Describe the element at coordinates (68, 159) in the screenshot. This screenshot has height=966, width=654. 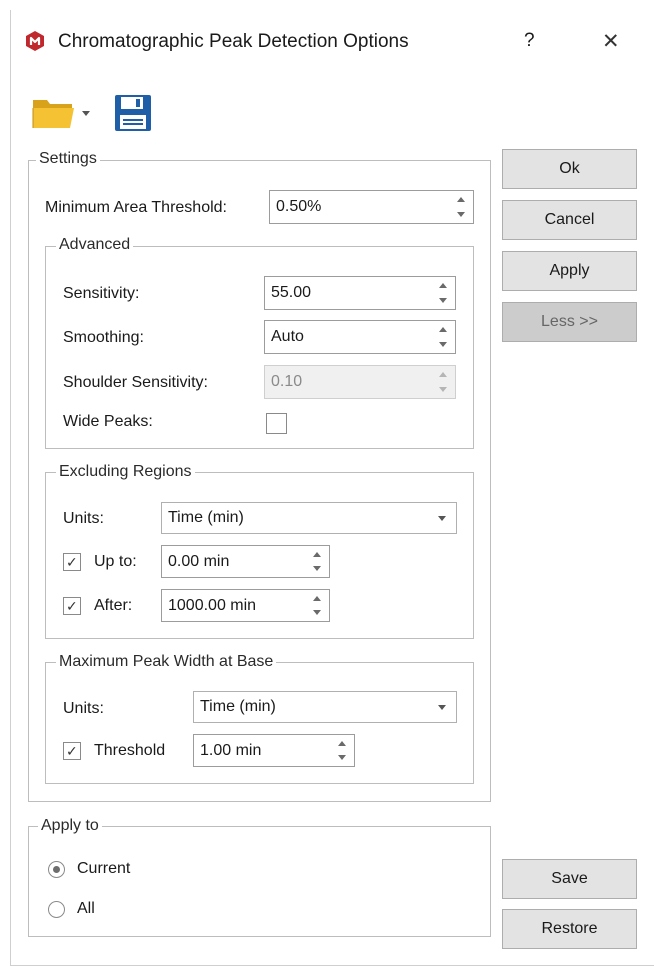
I see `settings-legend: Settings` at that location.